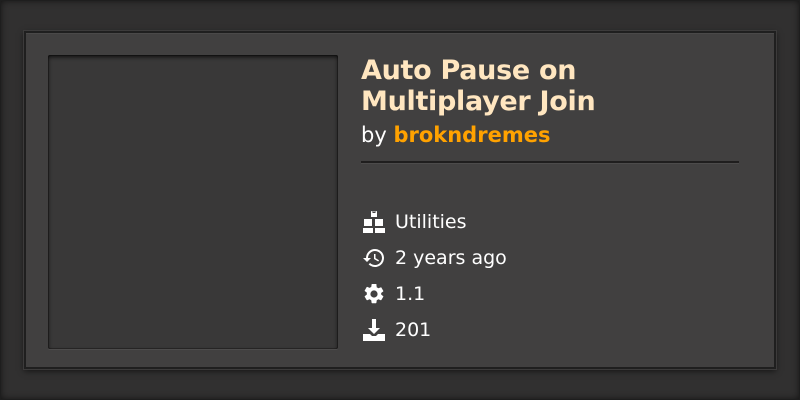  Describe the element at coordinates (431, 222) in the screenshot. I see `meta-category-value: Utilities` at that location.